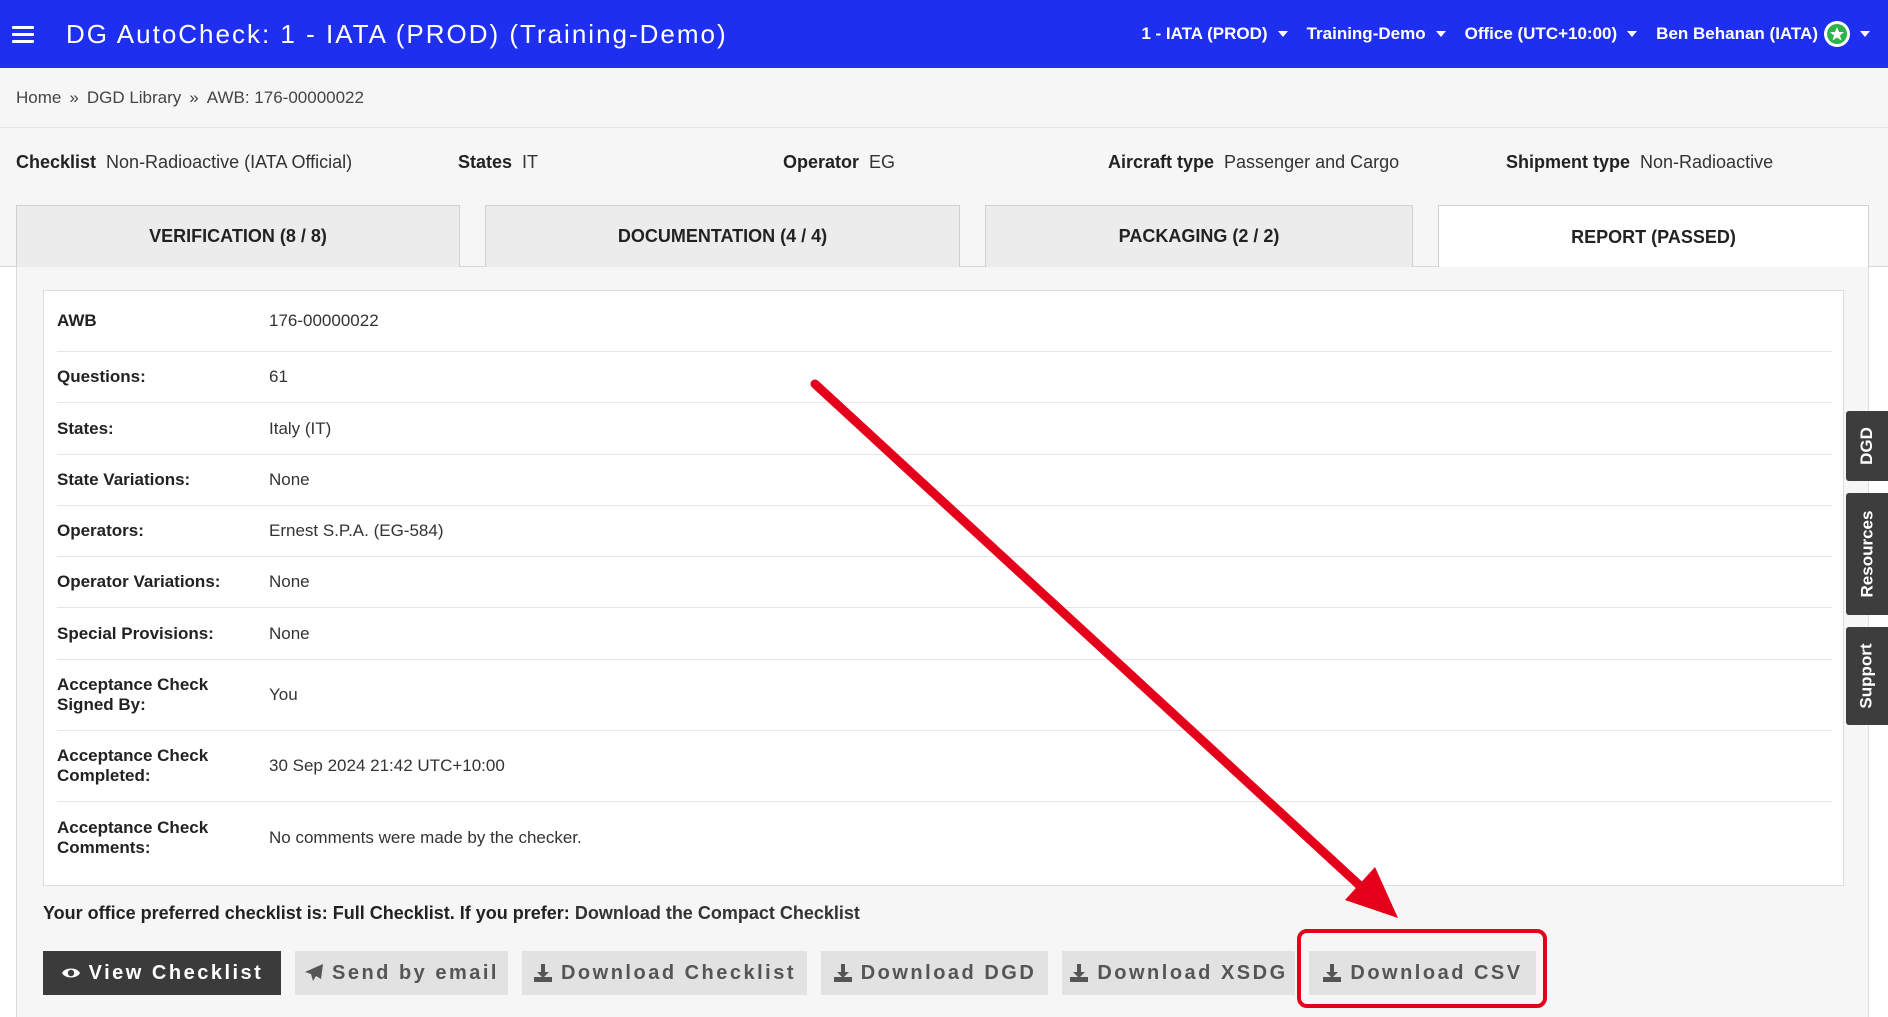 The image size is (1888, 1017). Describe the element at coordinates (425, 837) in the screenshot. I see `report-value: No comments were made by the checker.` at that location.